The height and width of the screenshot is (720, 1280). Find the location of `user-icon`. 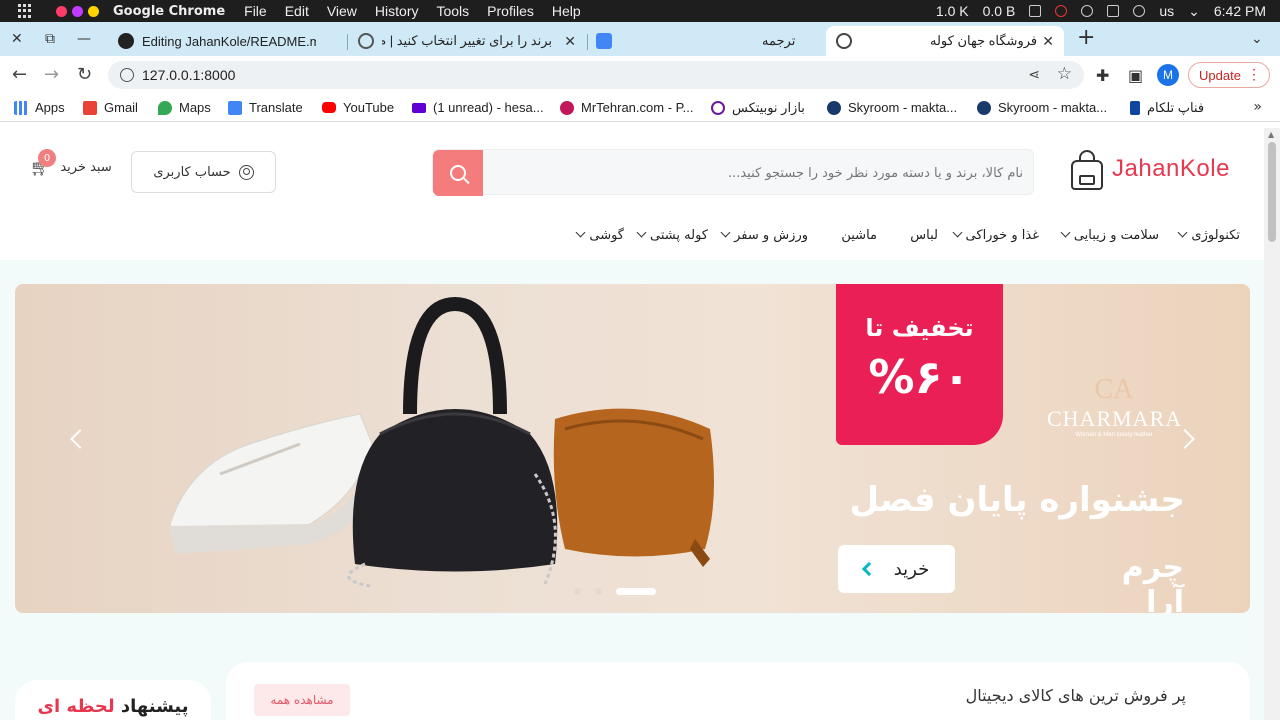

user-icon is located at coordinates (246, 172).